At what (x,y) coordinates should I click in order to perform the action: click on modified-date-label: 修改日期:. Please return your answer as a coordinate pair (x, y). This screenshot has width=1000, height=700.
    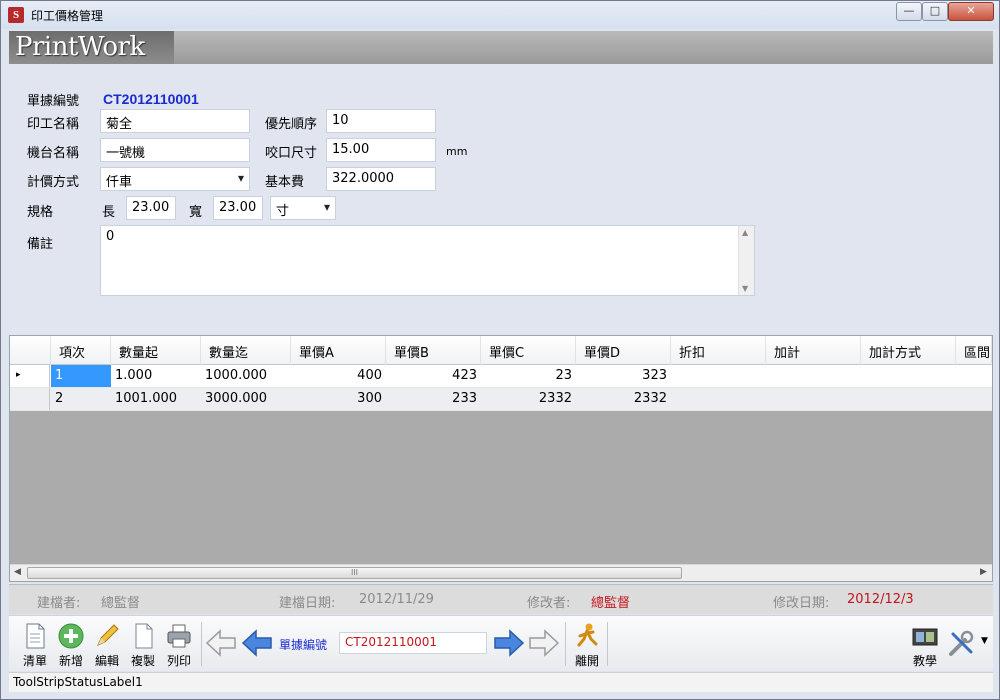
    Looking at the image, I should click on (801, 603).